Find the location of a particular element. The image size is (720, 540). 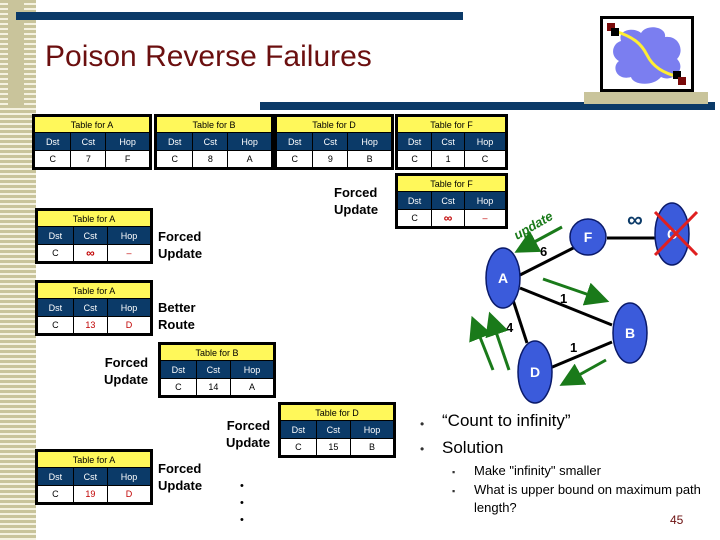

forced-update-label-a-final: Forced Update is located at coordinates (180, 477).